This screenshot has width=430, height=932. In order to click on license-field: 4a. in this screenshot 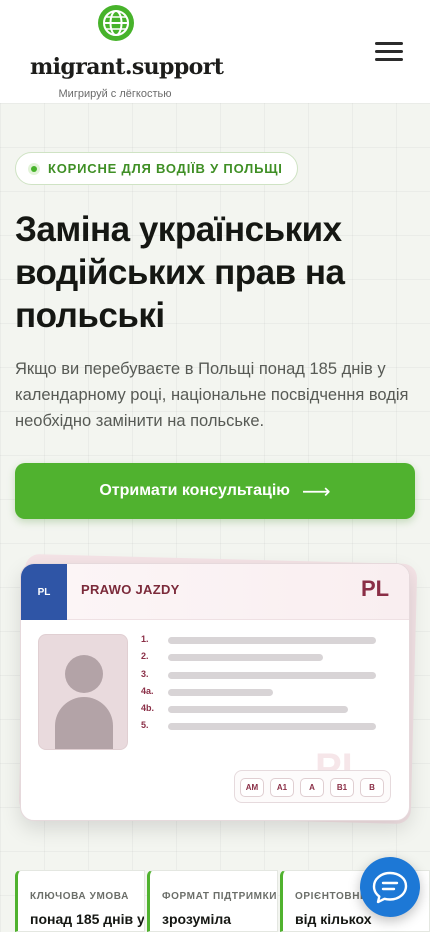, I will do `click(266, 692)`.